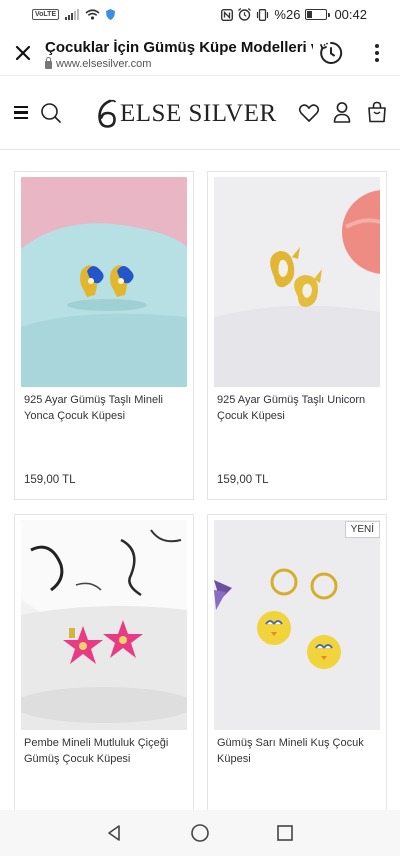 The width and height of the screenshot is (400, 856). Describe the element at coordinates (114, 833) in the screenshot. I see `nav-back-icon` at that location.